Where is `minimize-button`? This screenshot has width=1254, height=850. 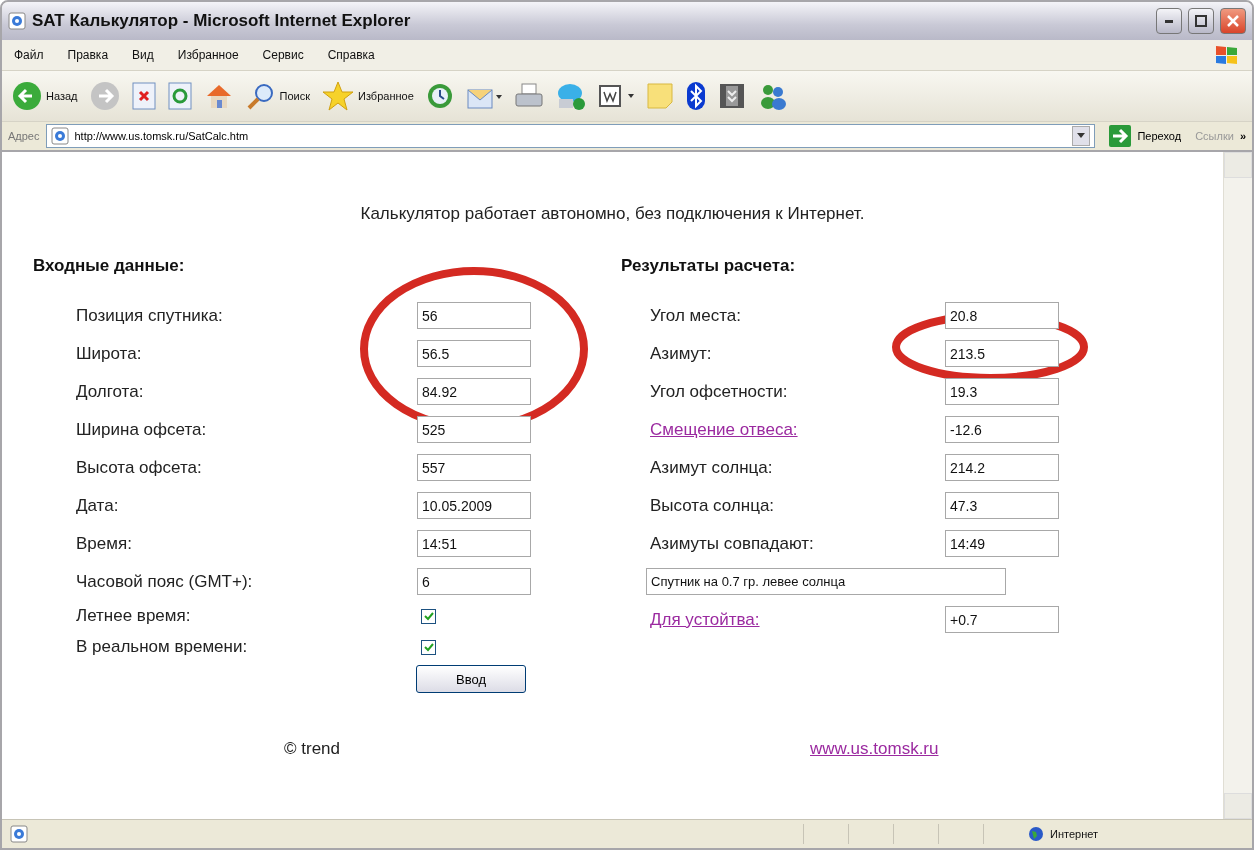
minimize-button is located at coordinates (1169, 21).